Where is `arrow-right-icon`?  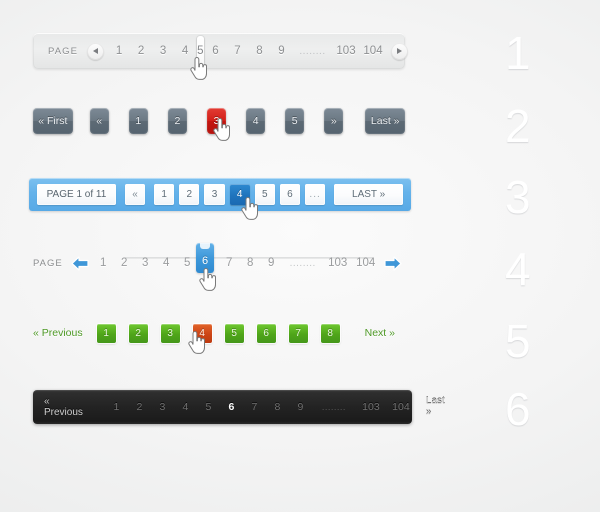 arrow-right-icon is located at coordinates (393, 263).